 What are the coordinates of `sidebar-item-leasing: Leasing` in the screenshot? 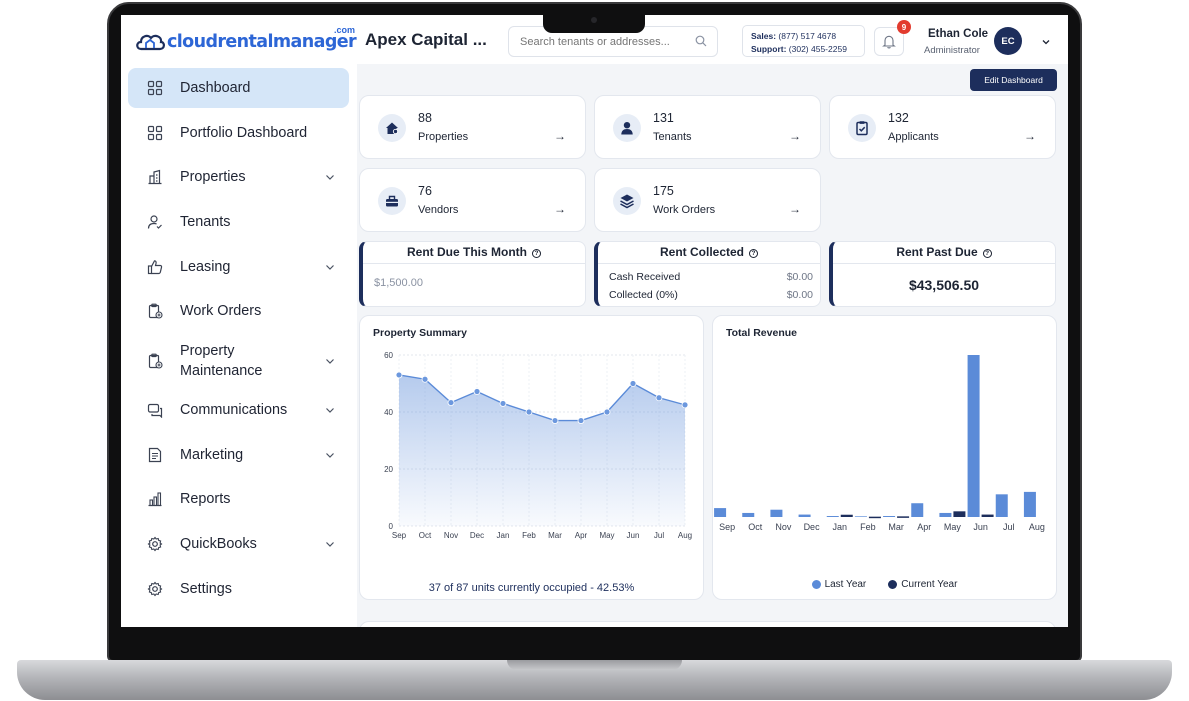 It's located at (238, 267).